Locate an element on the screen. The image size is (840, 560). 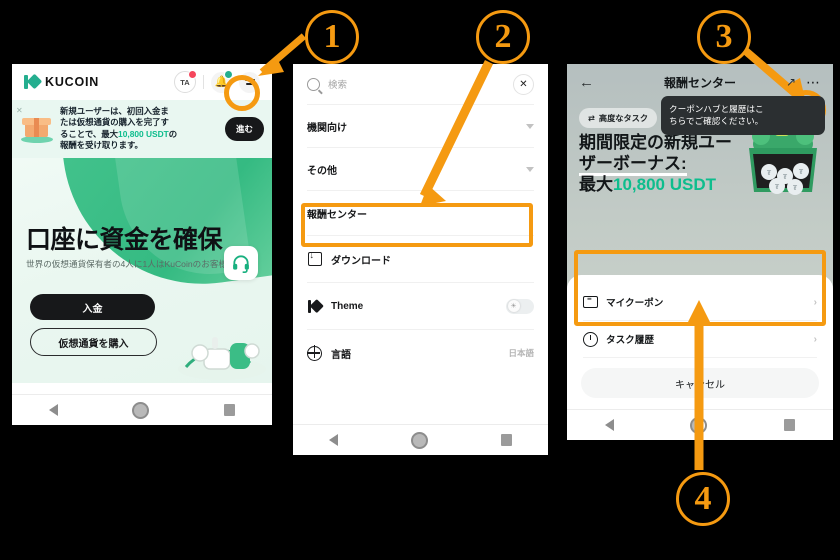
step-number-1: 1 is located at coordinates (332, 37).